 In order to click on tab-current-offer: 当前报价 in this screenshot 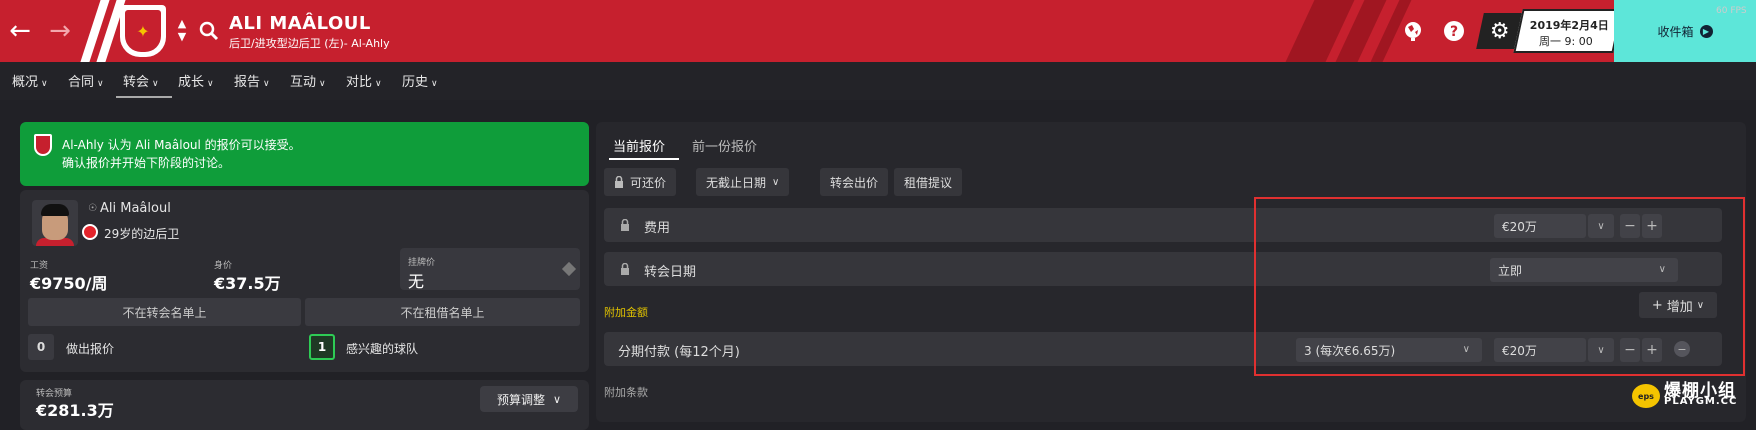, I will do `click(639, 145)`.